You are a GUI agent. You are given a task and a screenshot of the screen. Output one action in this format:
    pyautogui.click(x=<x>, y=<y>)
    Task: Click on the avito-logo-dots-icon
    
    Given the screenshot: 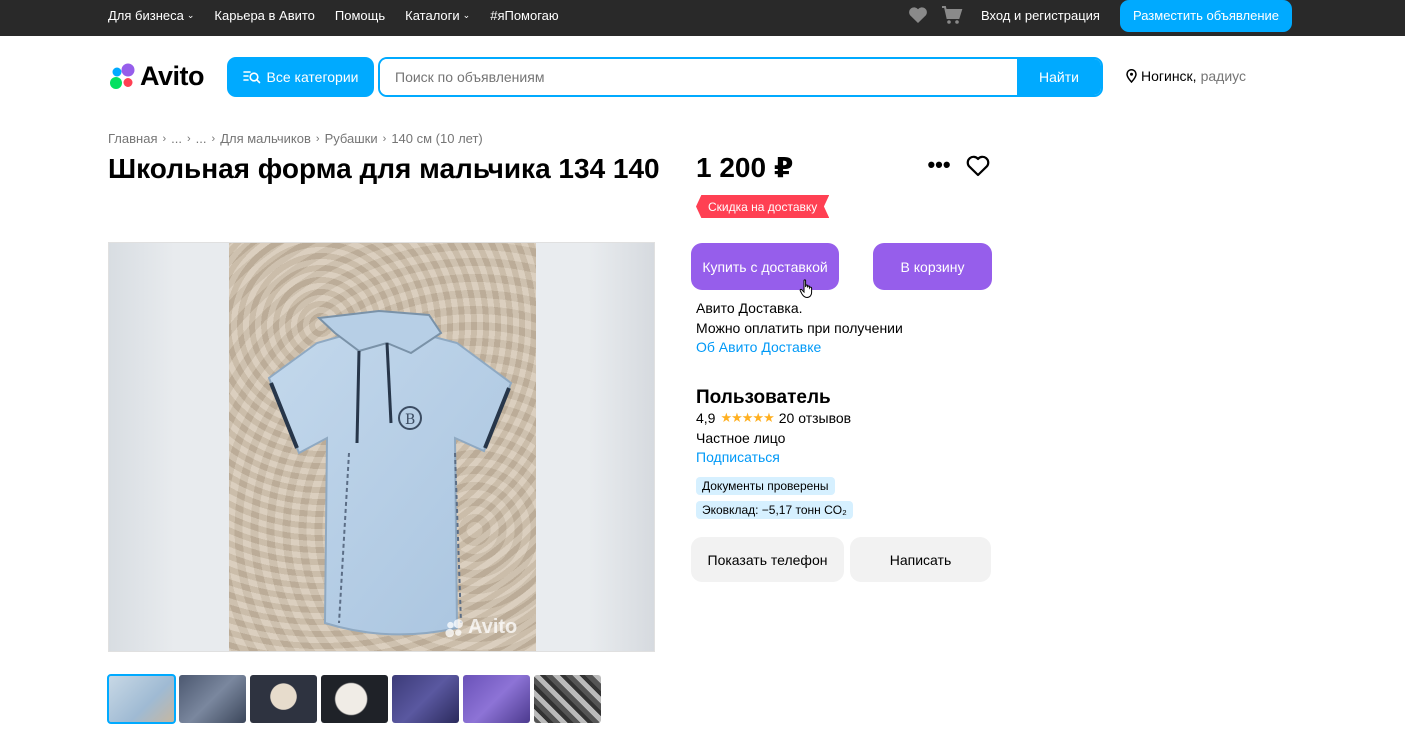 What is the action you would take?
    pyautogui.click(x=122, y=76)
    